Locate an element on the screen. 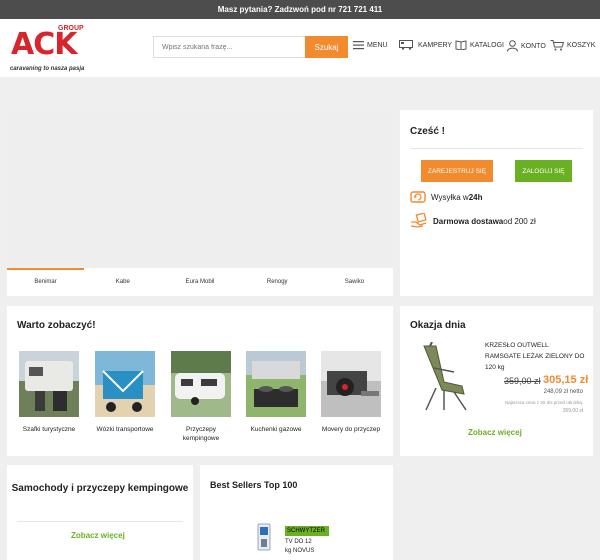 The height and width of the screenshot is (560, 600). contact-text: Masz pytania? Zadzwoń pod nr 721 721 411 is located at coordinates (300, 9).